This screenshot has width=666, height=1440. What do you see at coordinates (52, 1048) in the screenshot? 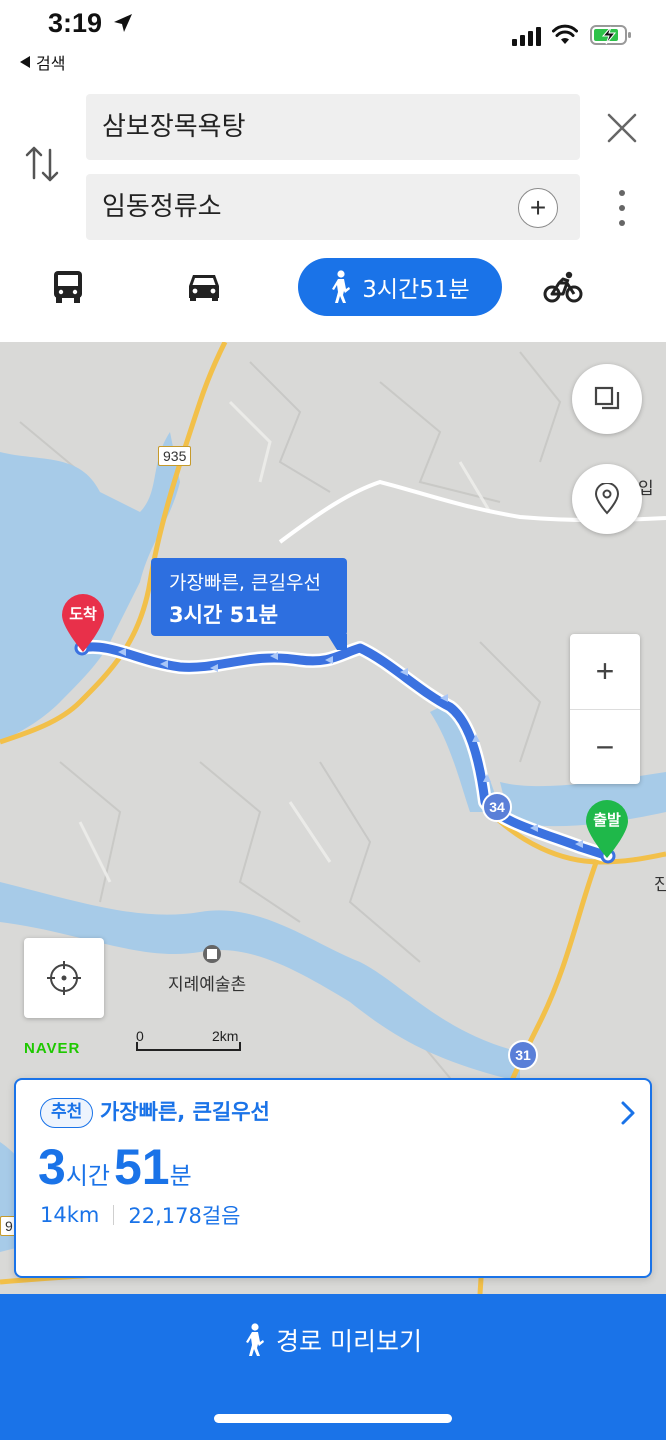
I see `naver-logo: NAVER` at bounding box center [52, 1048].